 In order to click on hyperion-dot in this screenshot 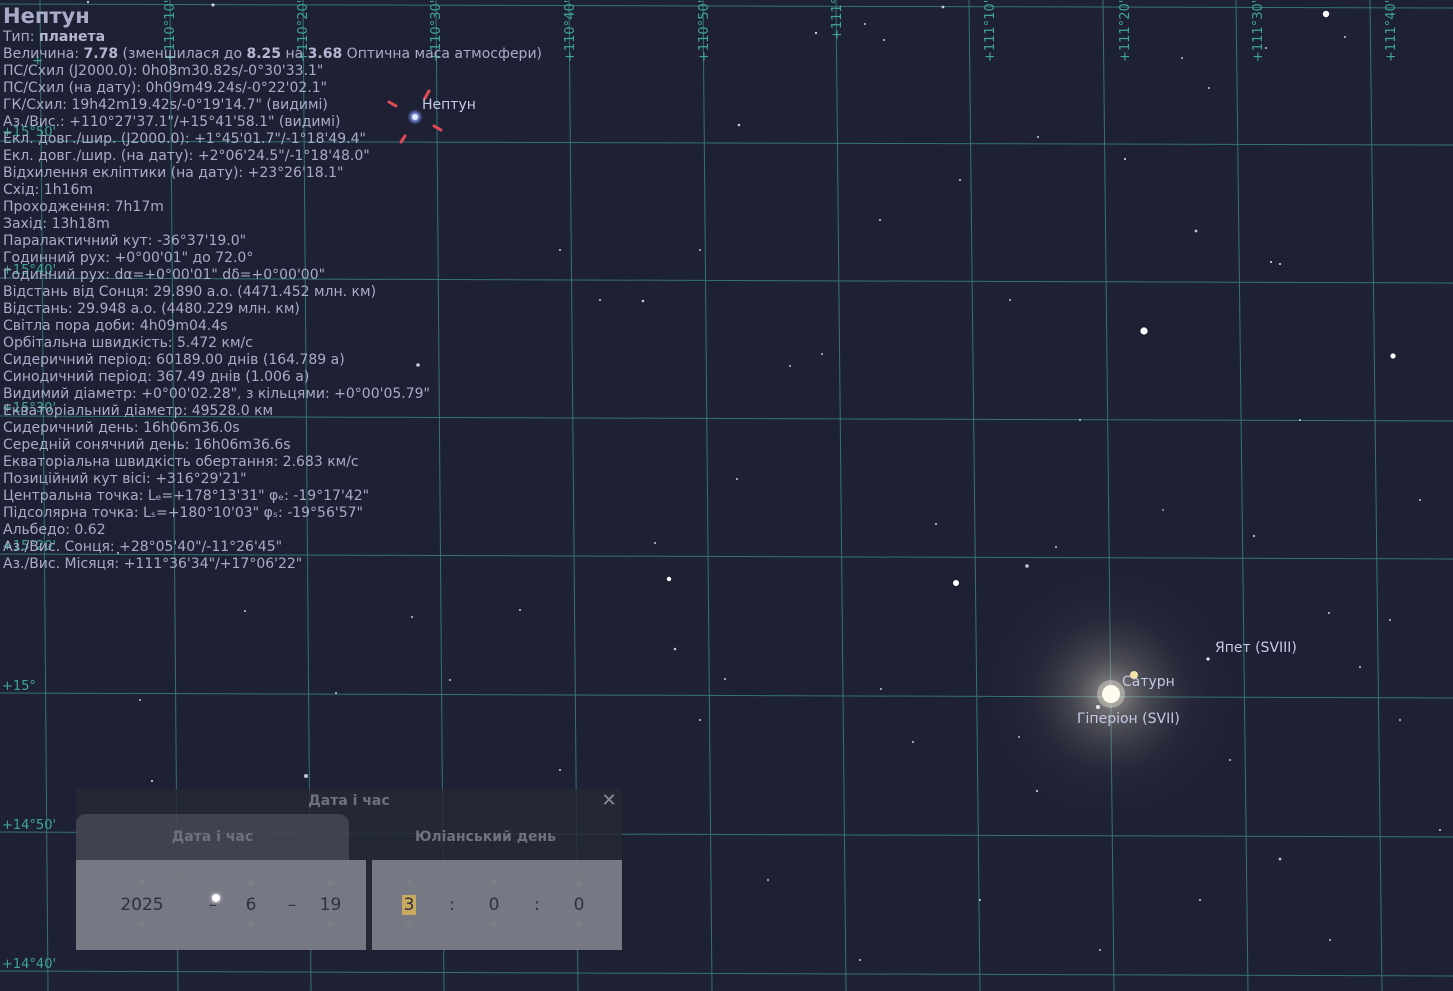, I will do `click(1098, 707)`.